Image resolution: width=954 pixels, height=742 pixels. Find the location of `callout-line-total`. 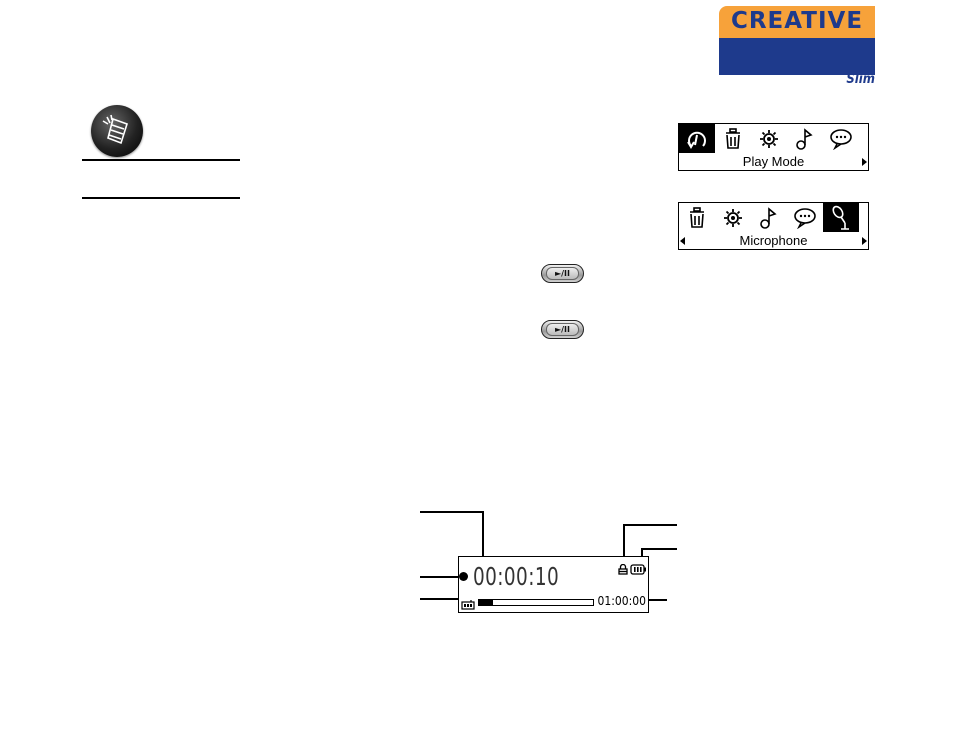

callout-line-total is located at coordinates (658, 600).